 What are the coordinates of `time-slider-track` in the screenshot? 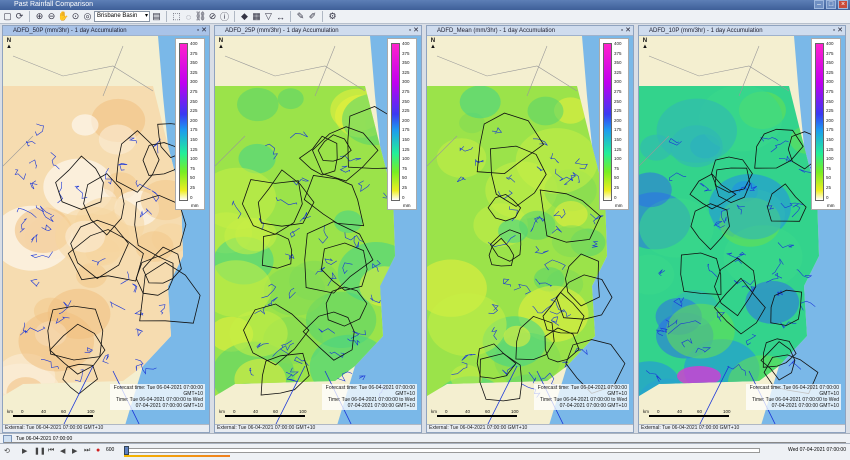 It's located at (442, 450).